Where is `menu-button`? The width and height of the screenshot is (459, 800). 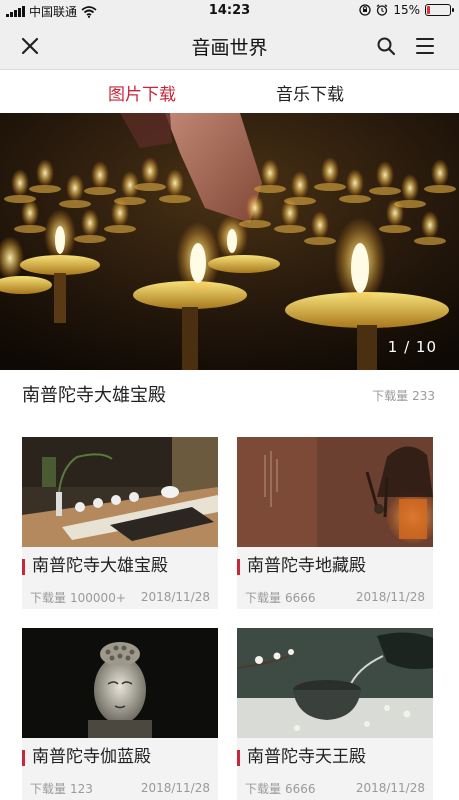
menu-button is located at coordinates (425, 46).